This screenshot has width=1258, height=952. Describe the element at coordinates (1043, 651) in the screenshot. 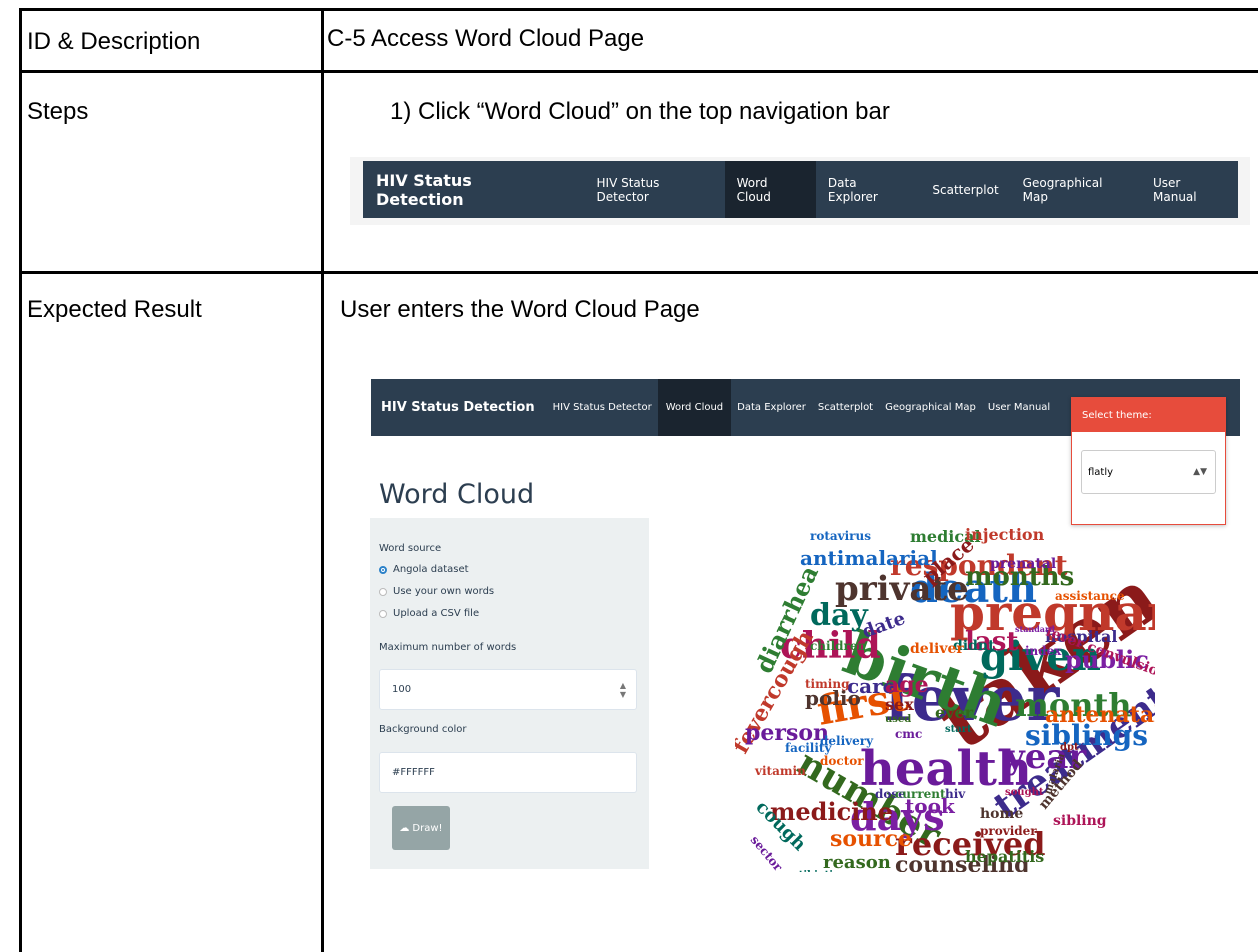

I see `word-cloud-word: index` at that location.